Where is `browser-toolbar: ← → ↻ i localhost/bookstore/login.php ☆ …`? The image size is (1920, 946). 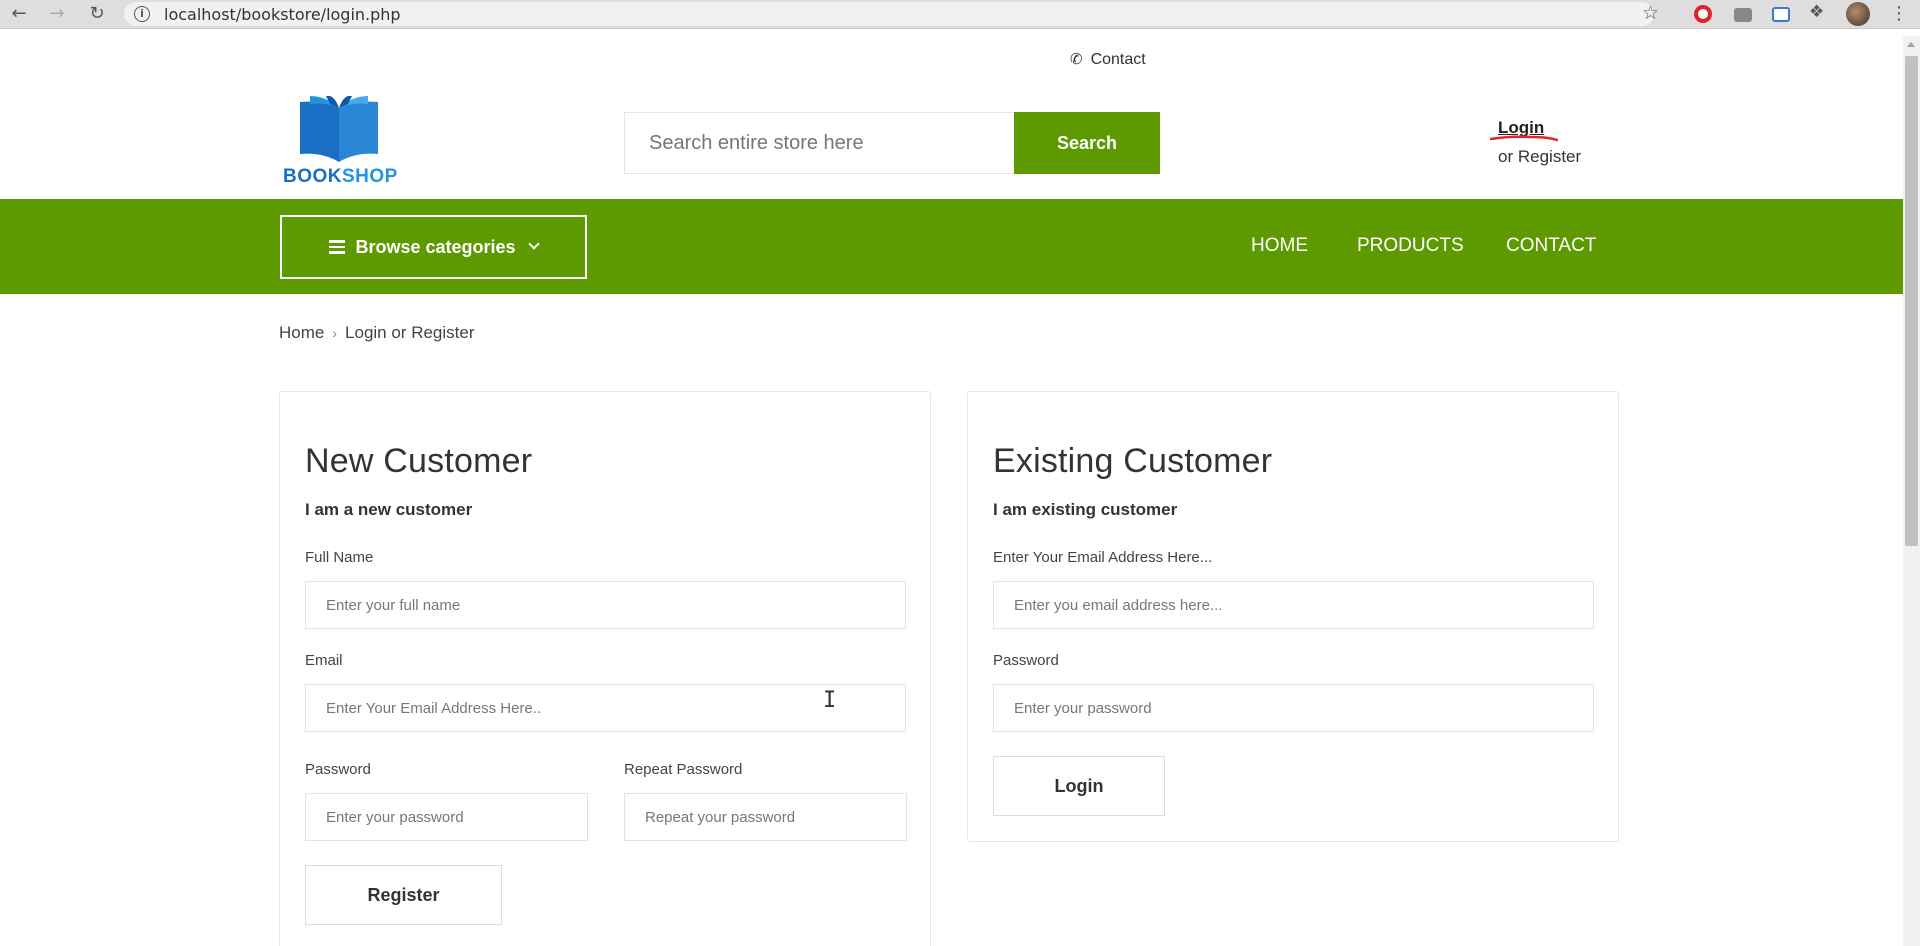
browser-toolbar: ← → ↻ i localhost/bookstore/login.php ☆ … is located at coordinates (960, 14).